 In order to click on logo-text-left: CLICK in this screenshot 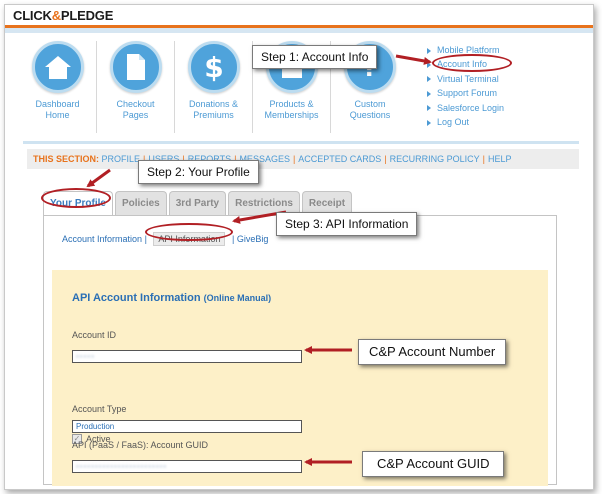, I will do `click(32, 15)`.